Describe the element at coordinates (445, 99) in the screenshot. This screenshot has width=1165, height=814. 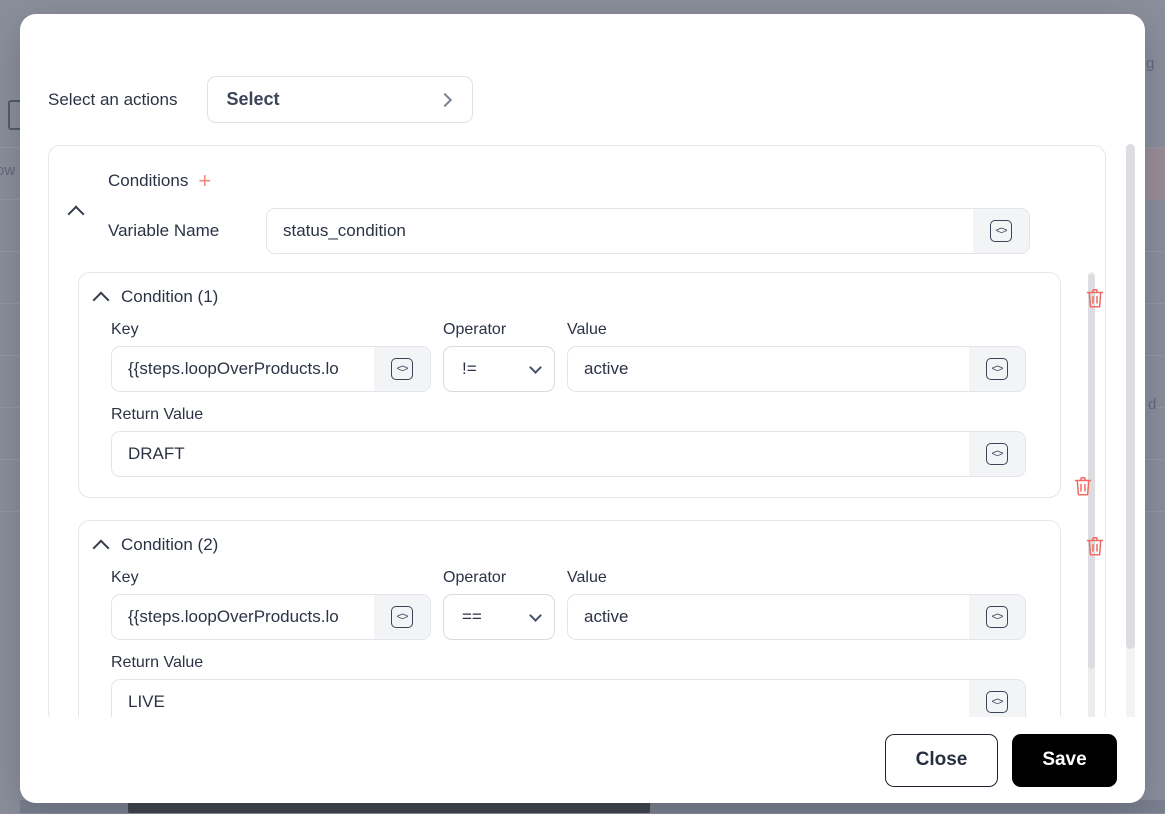
I see `chevron-right-icon` at that location.